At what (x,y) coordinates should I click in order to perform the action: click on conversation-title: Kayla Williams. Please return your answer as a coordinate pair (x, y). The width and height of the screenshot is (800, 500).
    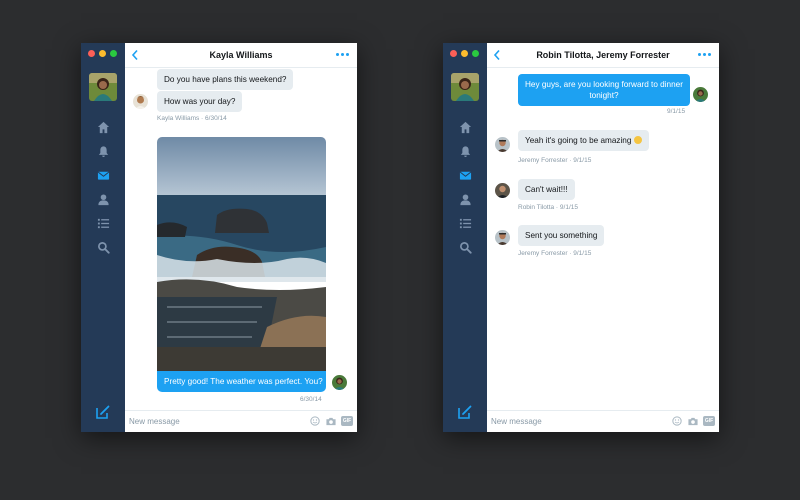
    Looking at the image, I should click on (241, 55).